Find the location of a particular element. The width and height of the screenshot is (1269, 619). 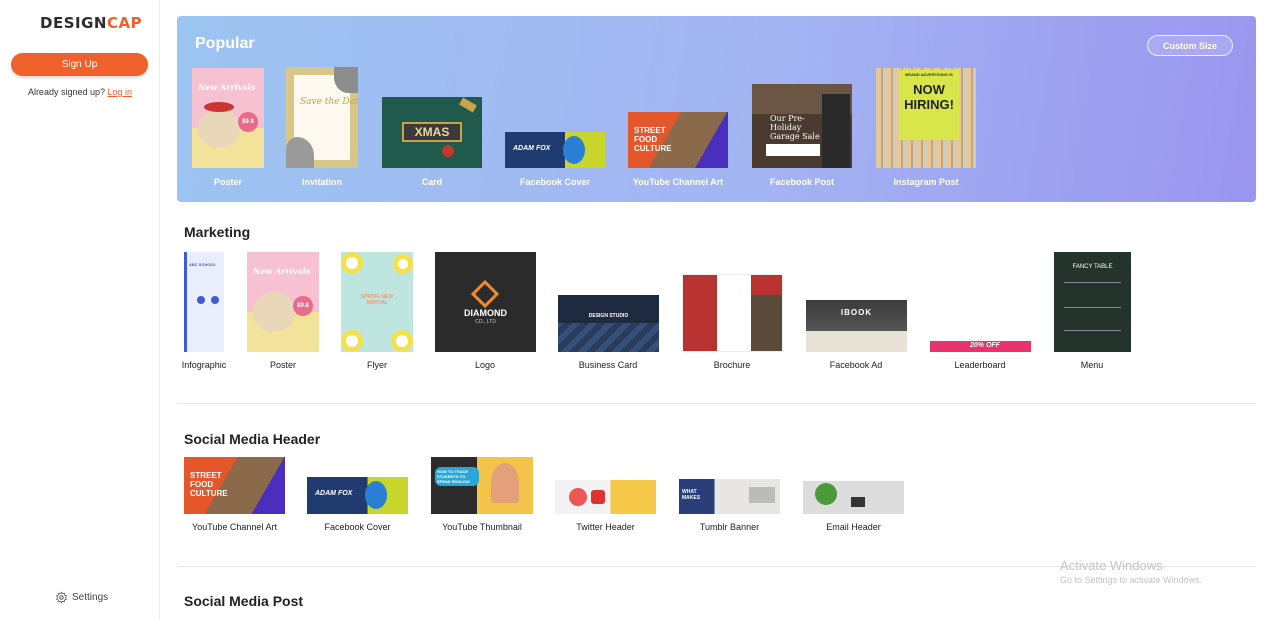

template-facebook-cover: ADAM FOX Facebook Cover is located at coordinates (555, 160).